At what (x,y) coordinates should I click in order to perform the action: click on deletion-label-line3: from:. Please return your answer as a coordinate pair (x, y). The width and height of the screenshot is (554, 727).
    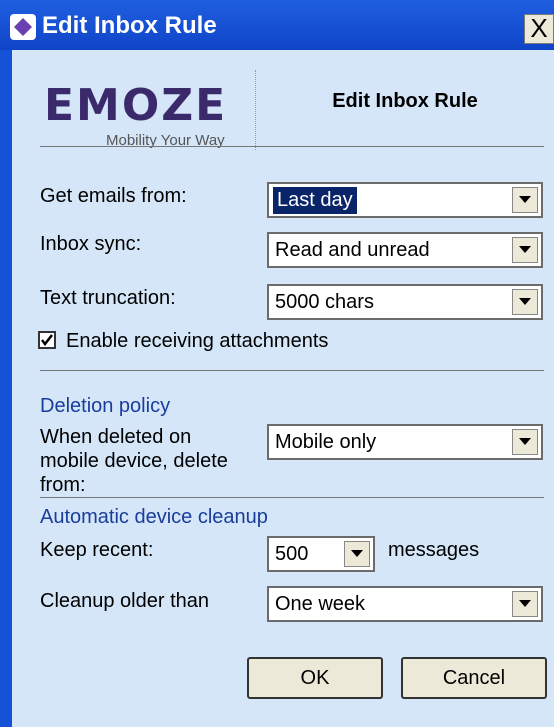
    Looking at the image, I should click on (63, 485).